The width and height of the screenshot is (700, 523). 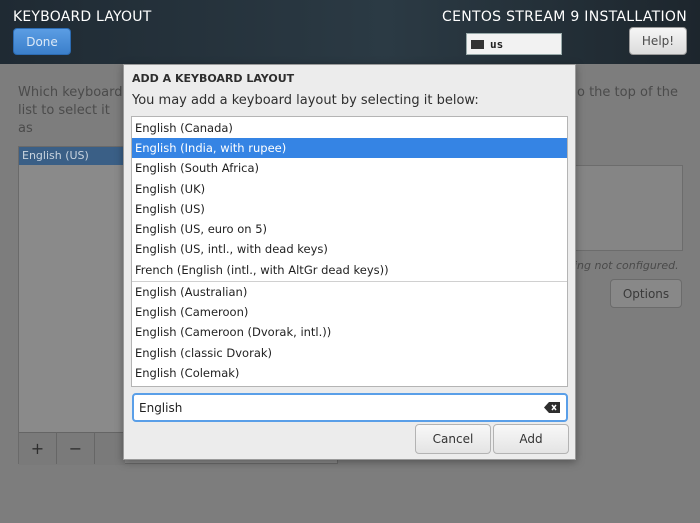 I want to click on layout-search-field, so click(x=350, y=407).